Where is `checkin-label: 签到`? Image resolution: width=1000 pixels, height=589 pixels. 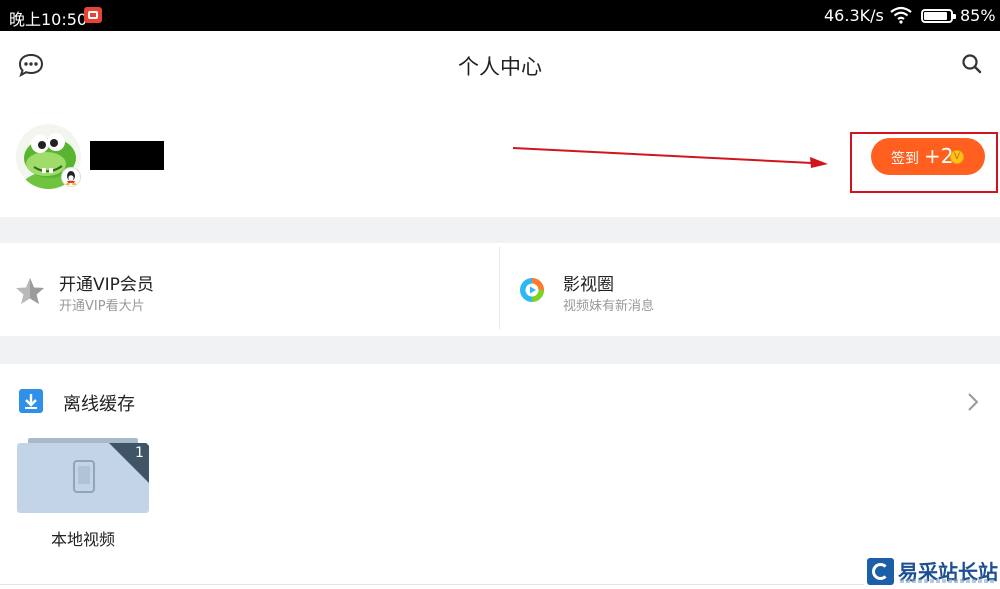
checkin-label: 签到 is located at coordinates (905, 159).